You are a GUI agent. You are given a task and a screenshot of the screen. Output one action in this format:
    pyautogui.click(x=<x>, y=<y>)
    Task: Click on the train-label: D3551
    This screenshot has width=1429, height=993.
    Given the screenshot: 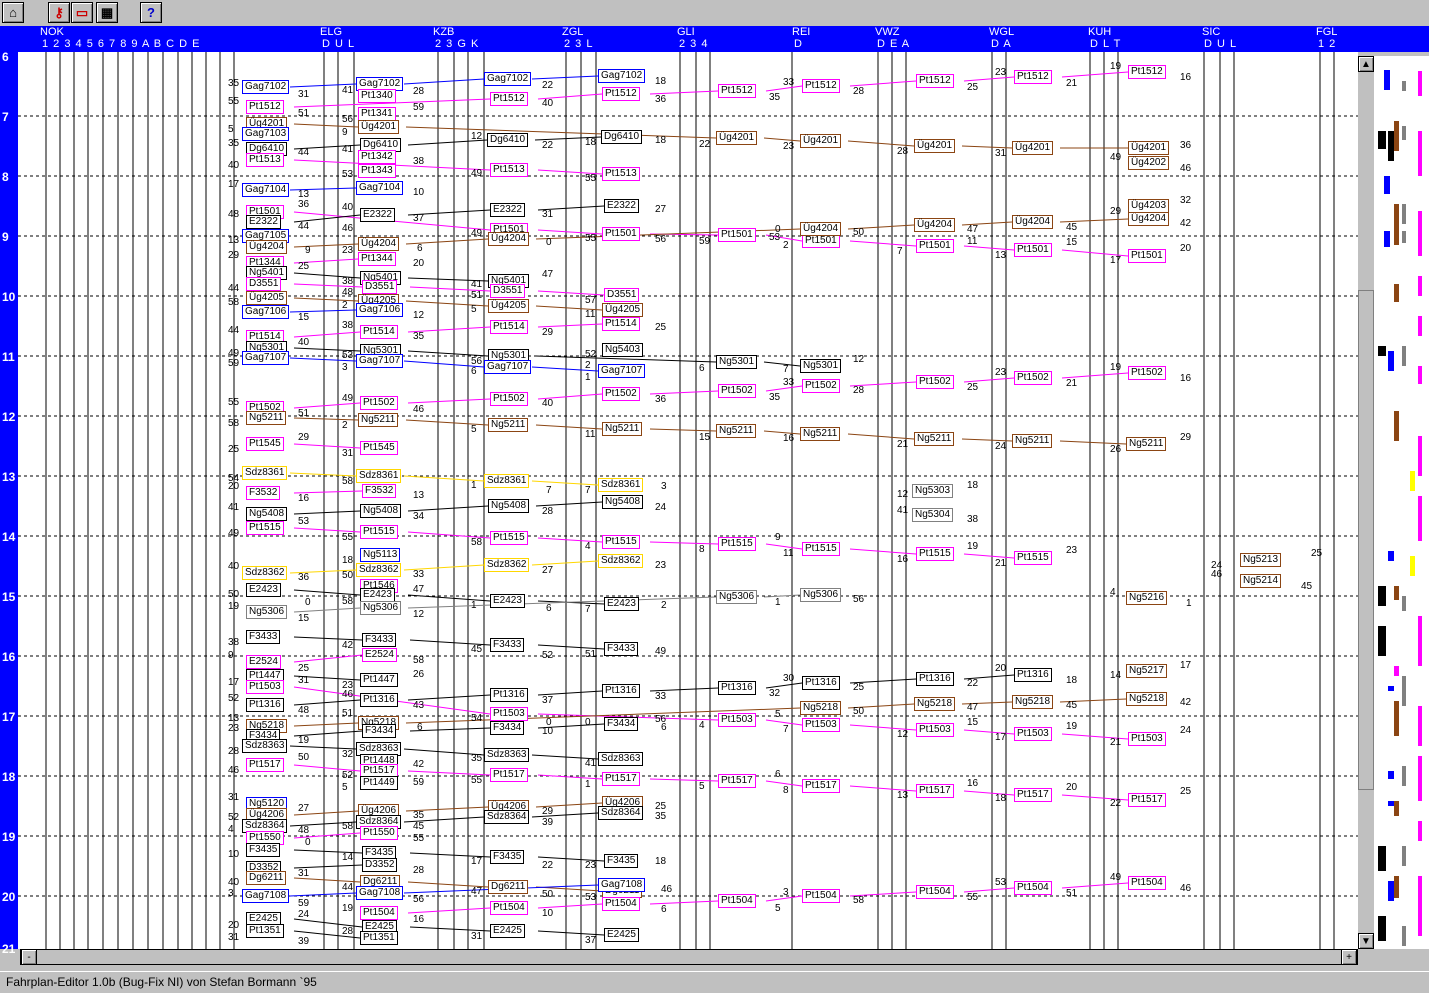 What is the action you would take?
    pyautogui.click(x=264, y=284)
    